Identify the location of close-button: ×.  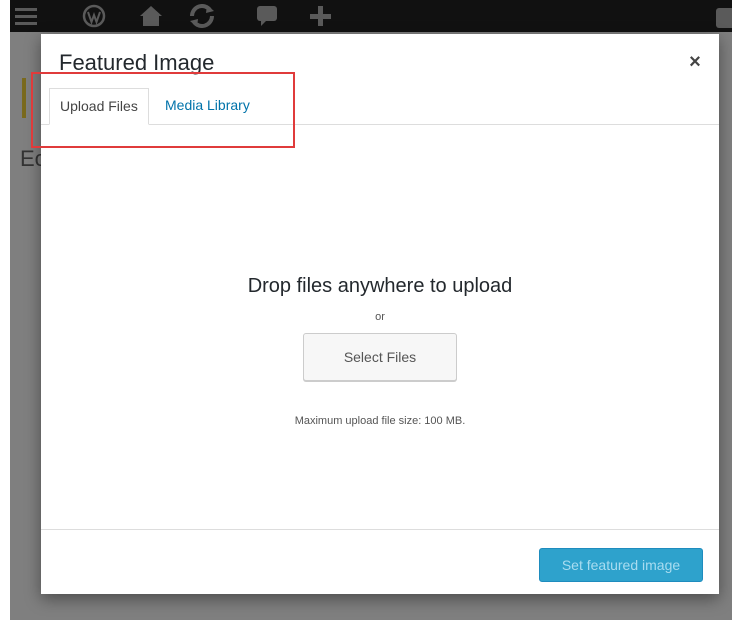
(695, 62).